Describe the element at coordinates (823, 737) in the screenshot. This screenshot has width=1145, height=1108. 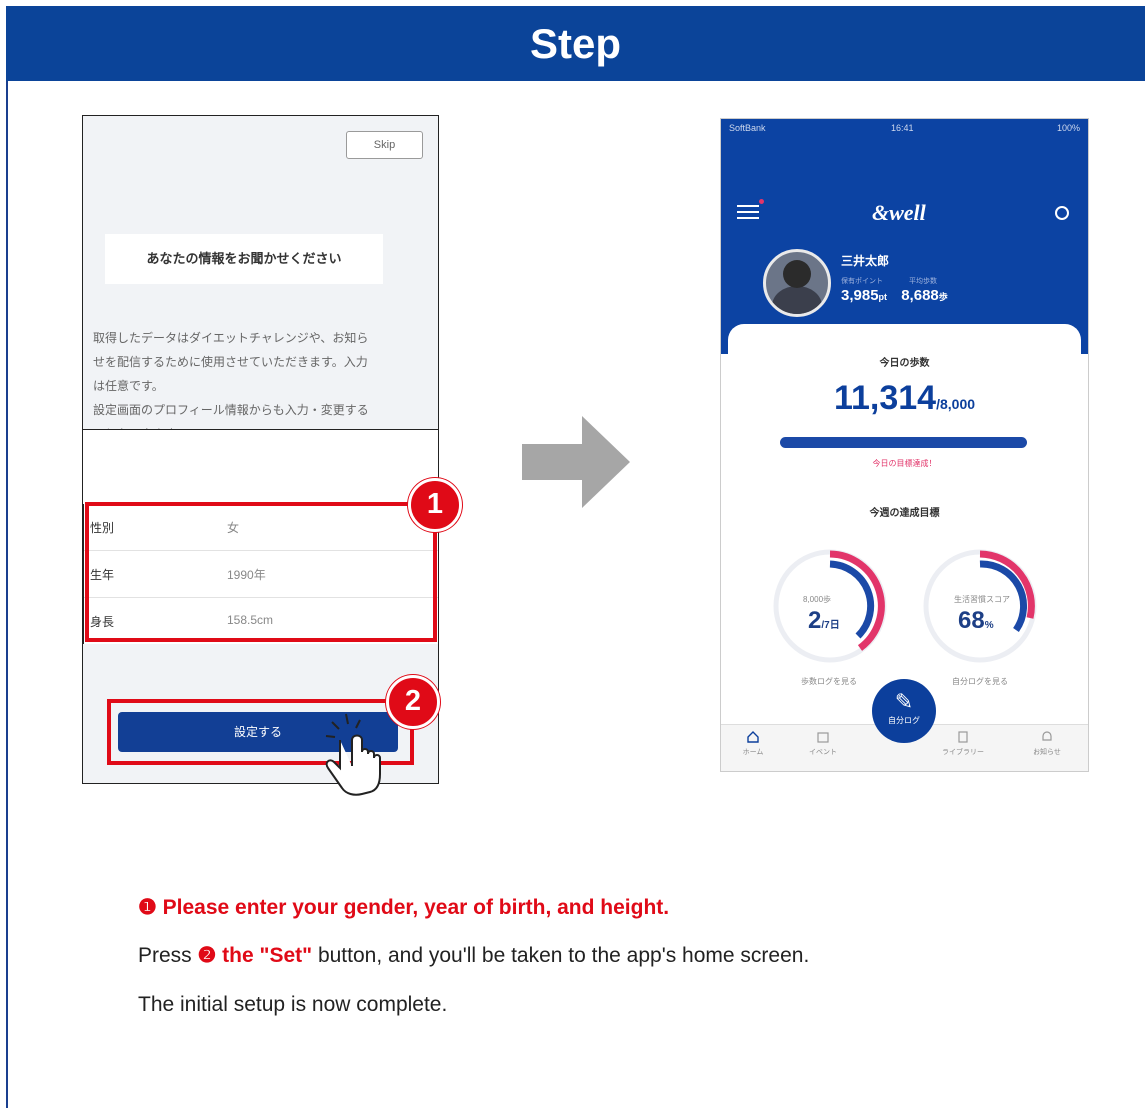
I see `calendar-icon` at that location.